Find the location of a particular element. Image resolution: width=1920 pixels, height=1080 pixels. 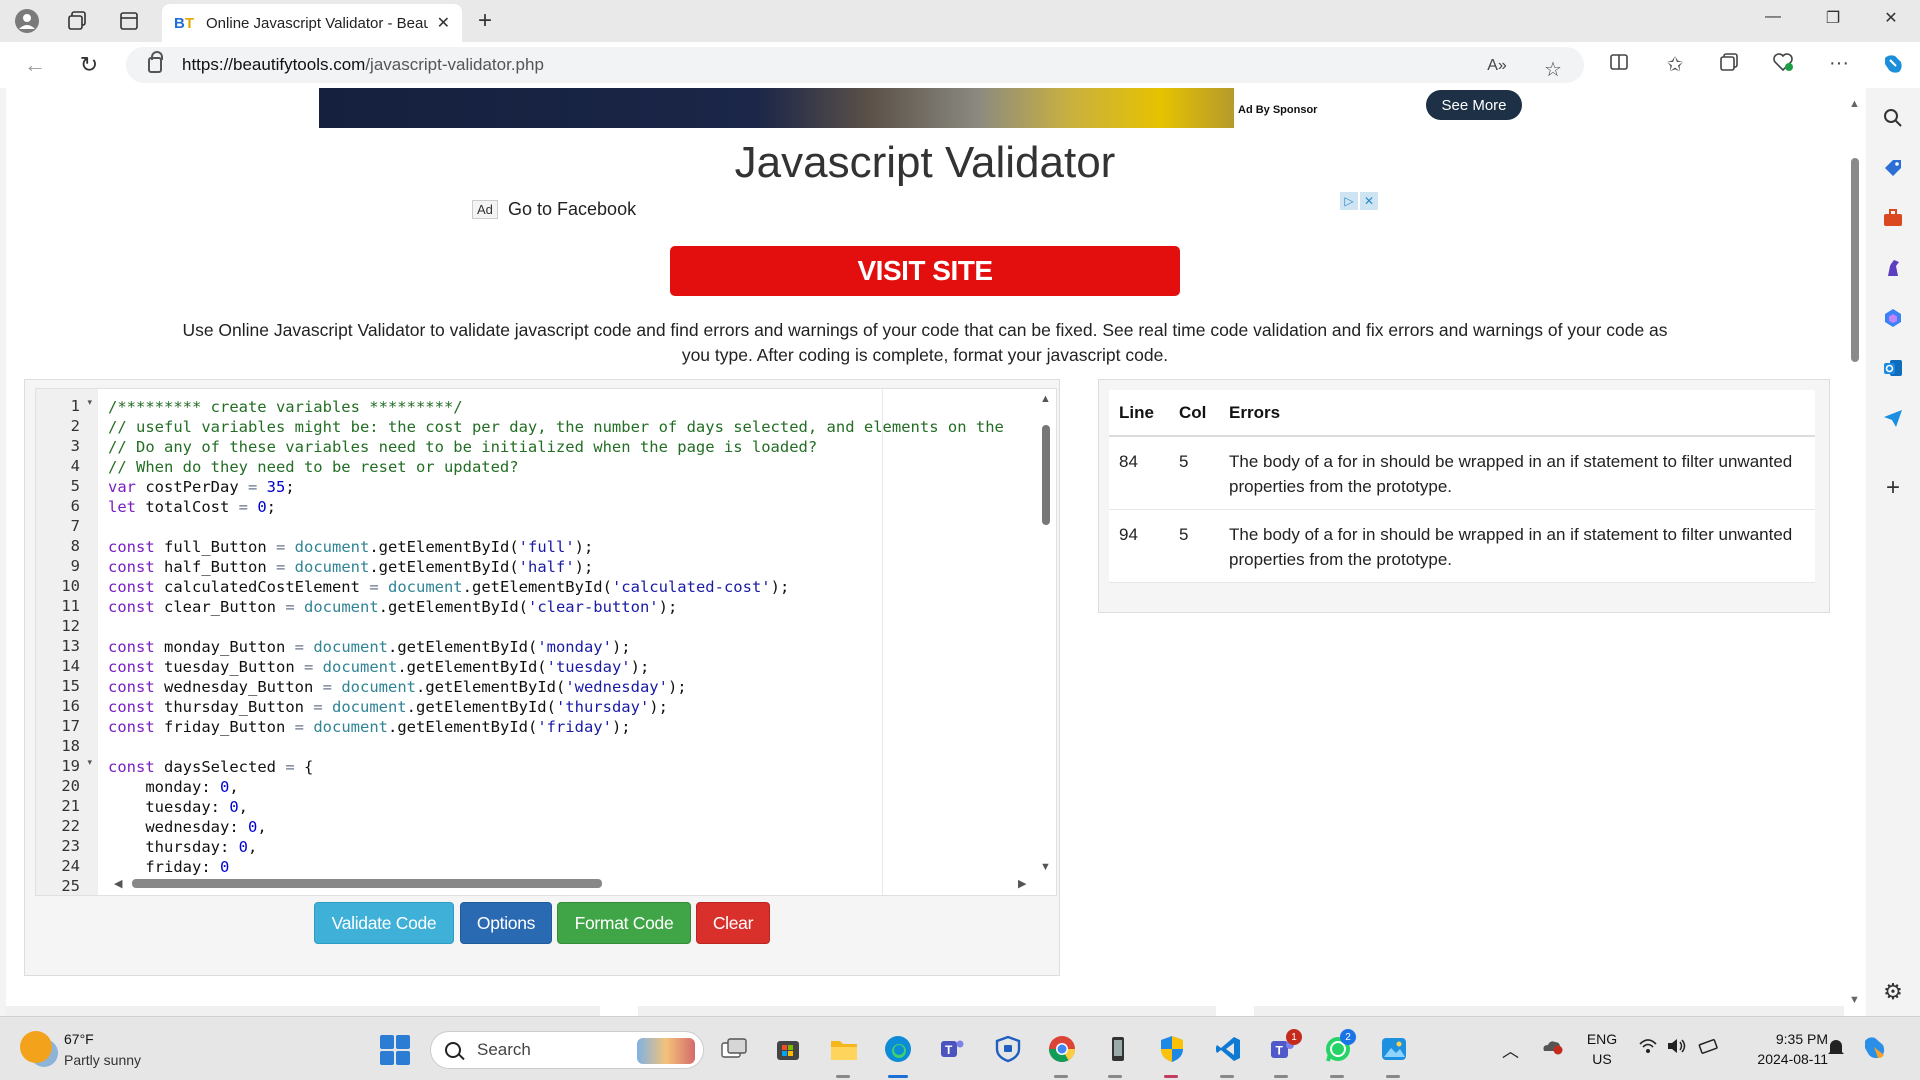

defender-shield-icon is located at coordinates (1008, 1049).